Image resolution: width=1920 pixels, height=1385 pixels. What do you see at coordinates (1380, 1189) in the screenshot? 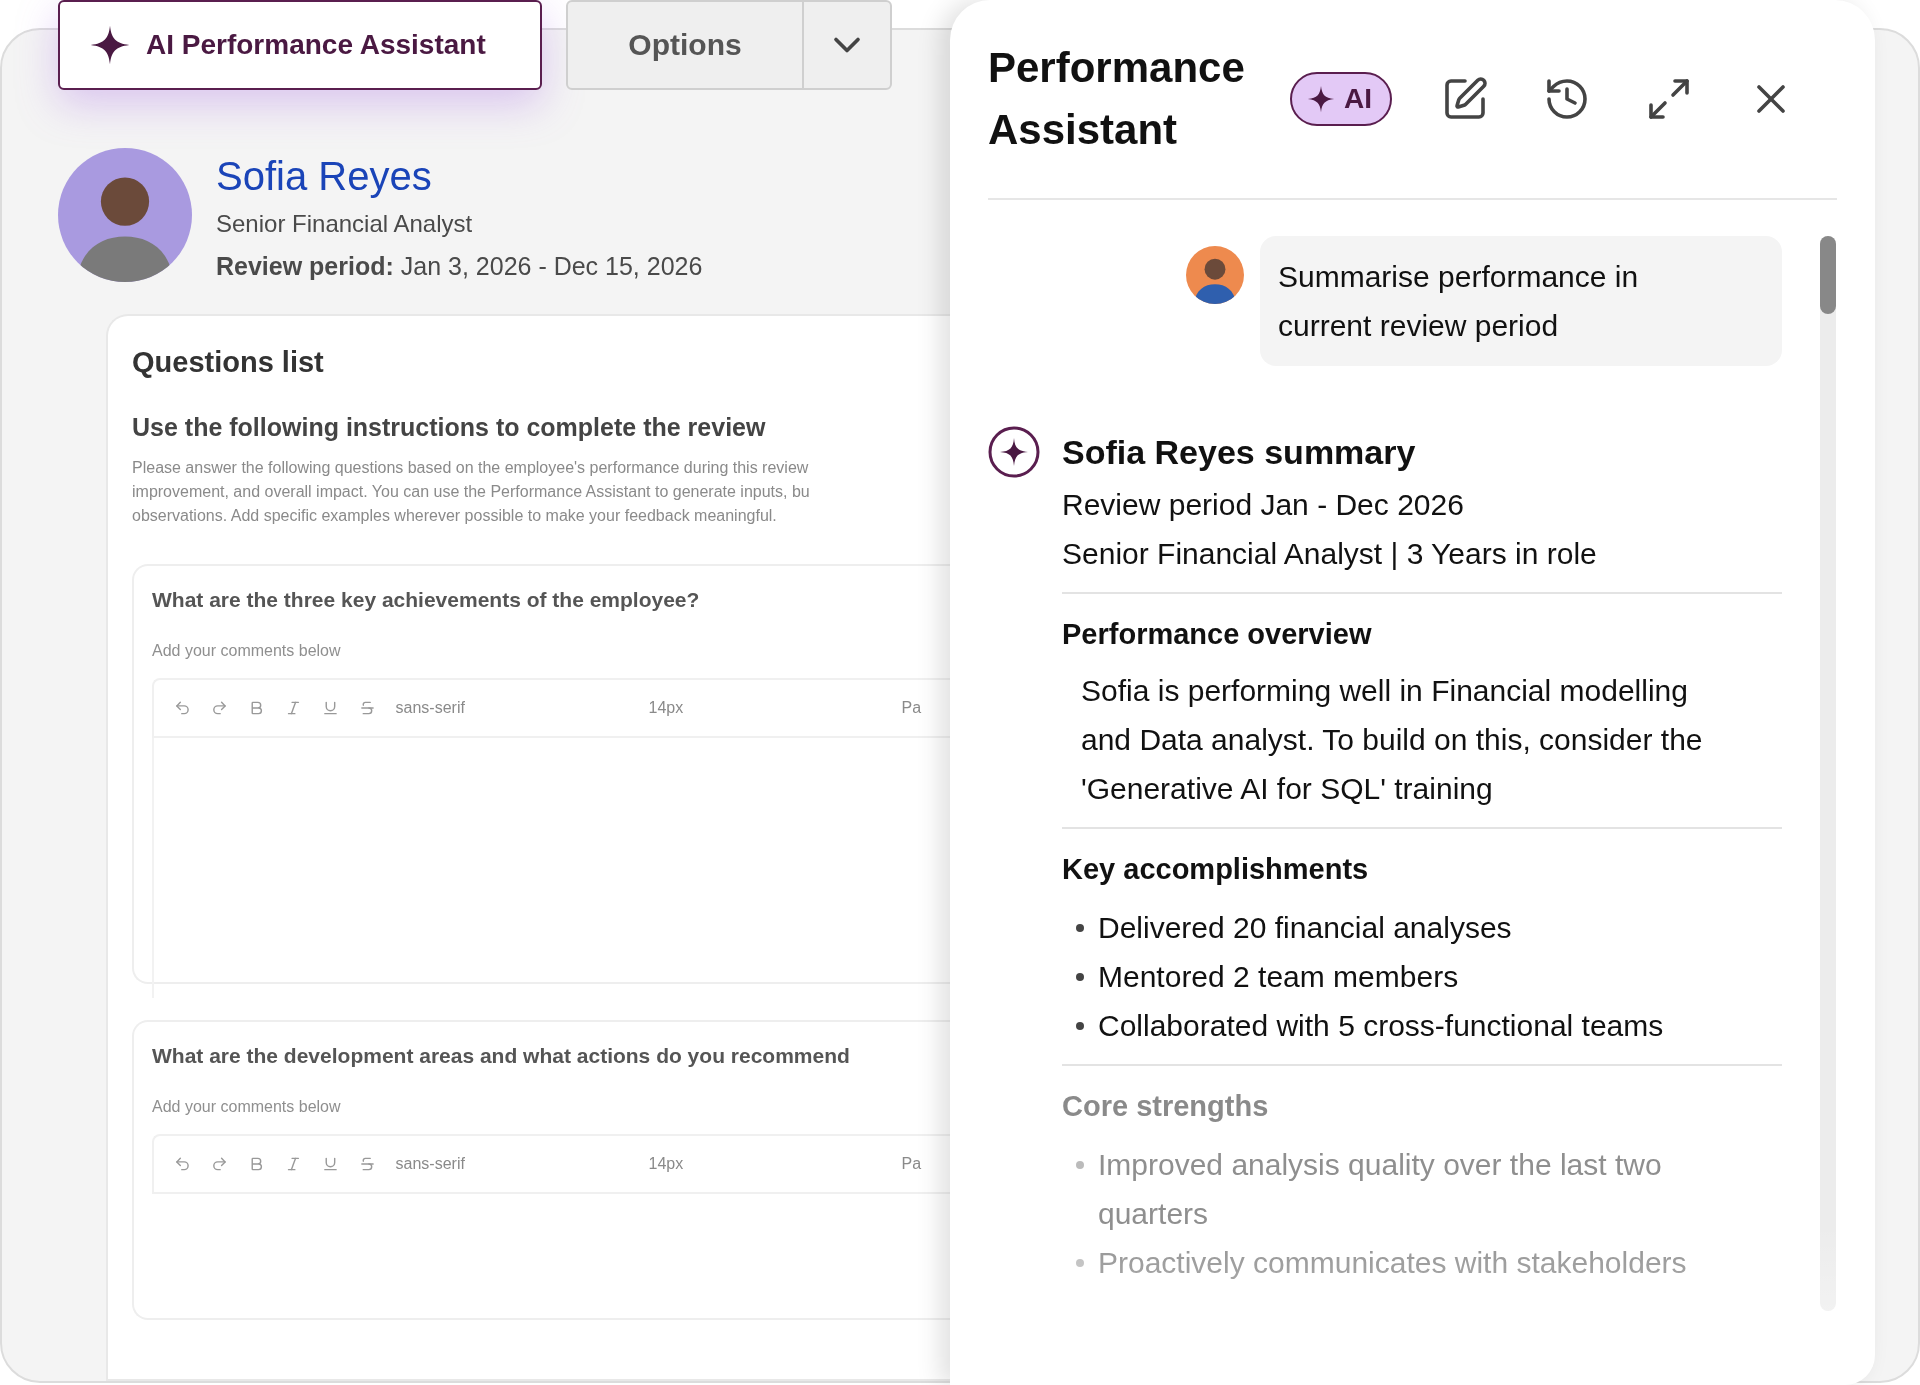
I see `bullet-text: Improved analysis quality over the last two quarters` at bounding box center [1380, 1189].